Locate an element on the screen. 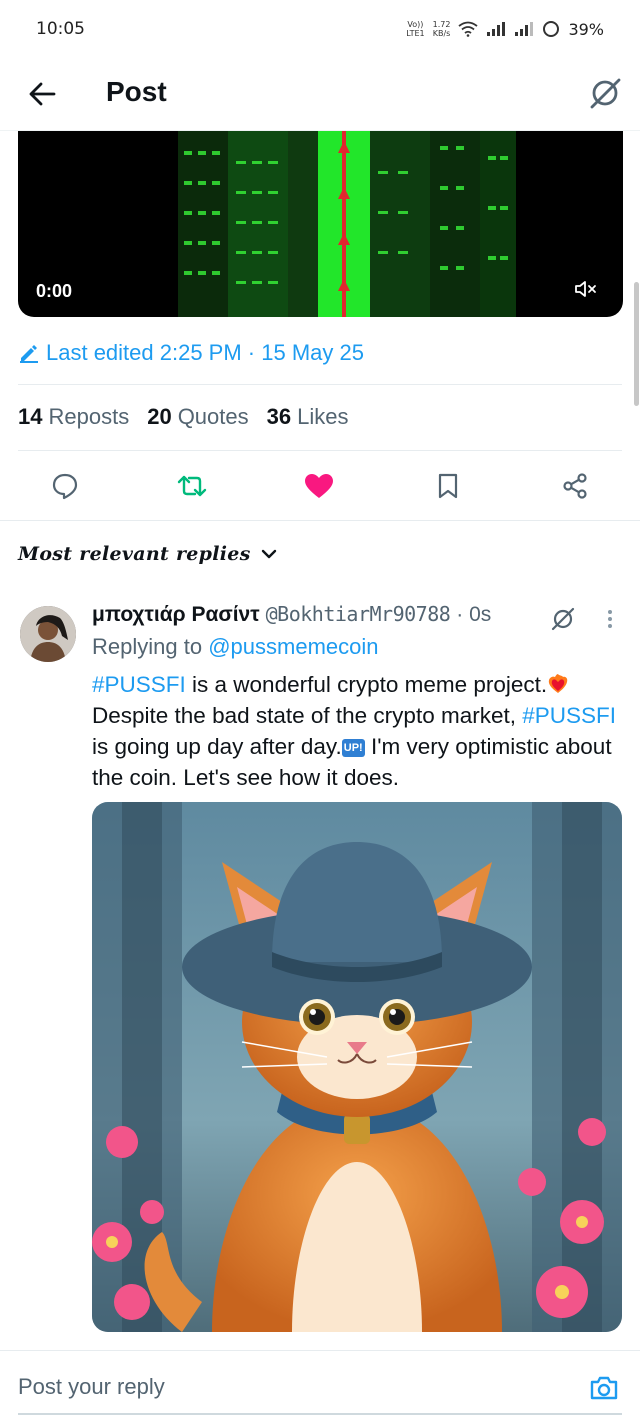 This screenshot has height=1423, width=640. heart-icon is located at coordinates (319, 486).